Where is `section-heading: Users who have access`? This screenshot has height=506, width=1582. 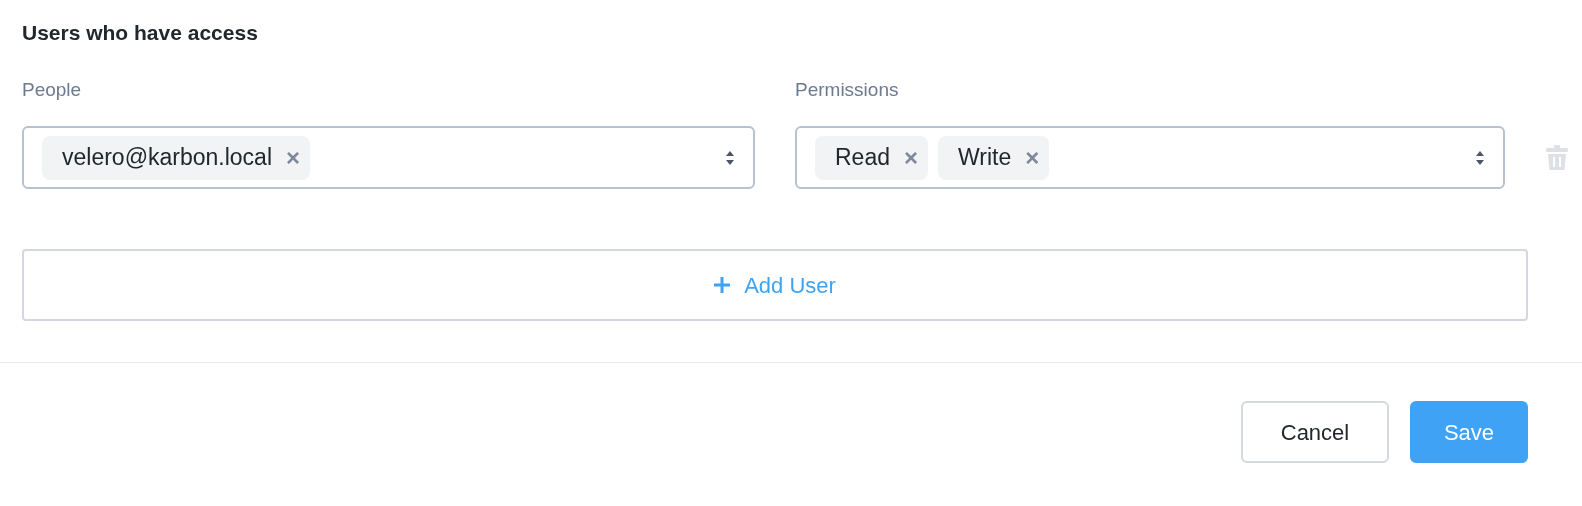
section-heading: Users who have access is located at coordinates (140, 33).